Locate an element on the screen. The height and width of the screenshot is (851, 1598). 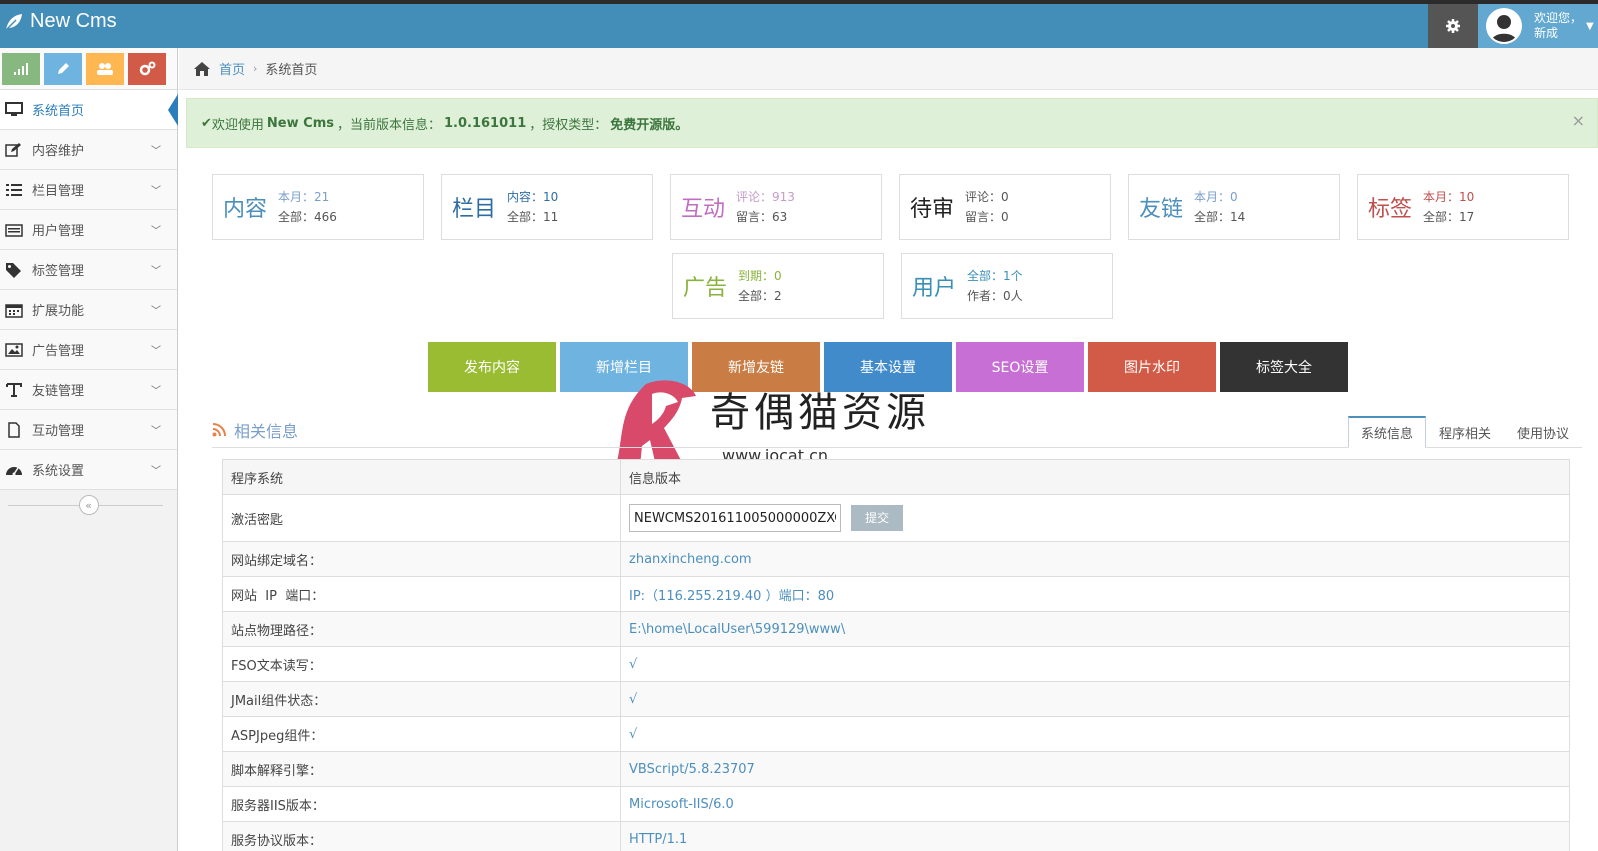
sidebar-item-system: 系统设置 ﹀ is located at coordinates (88, 470).